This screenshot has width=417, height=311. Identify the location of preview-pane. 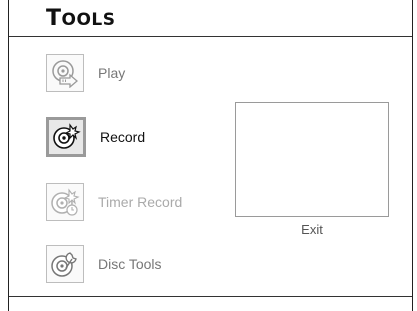
(312, 159).